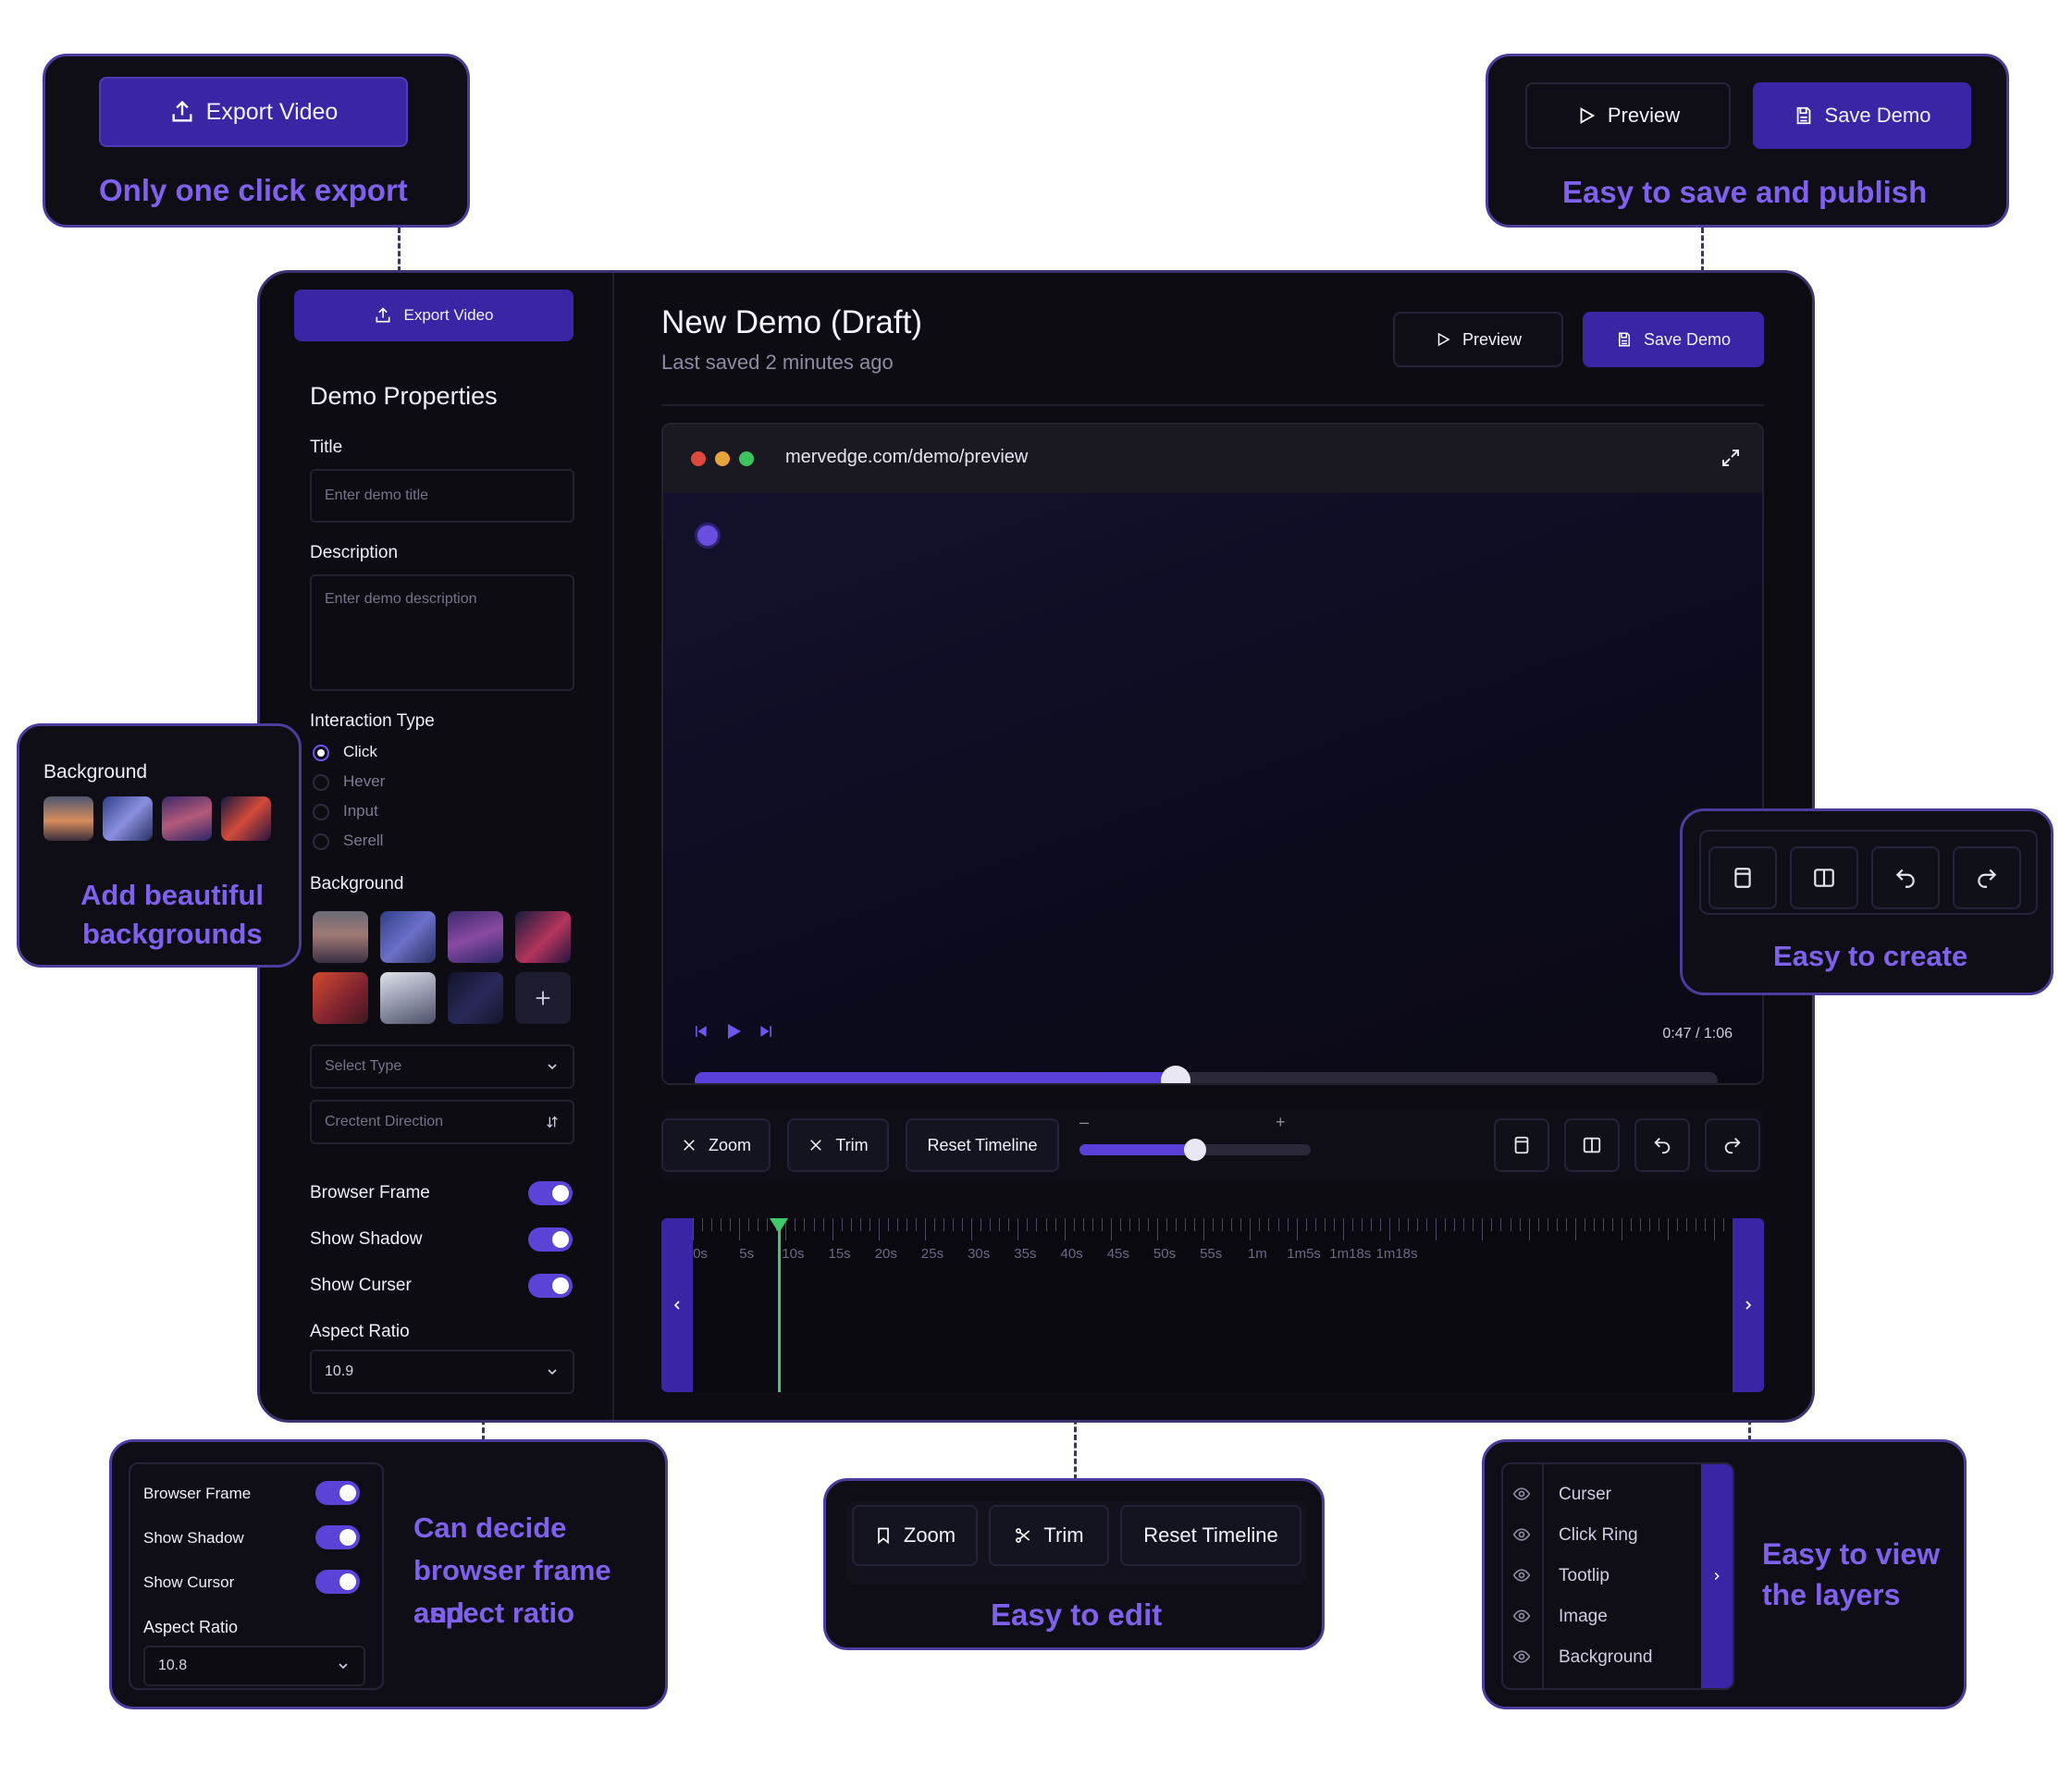 The height and width of the screenshot is (1776, 2072). Describe the element at coordinates (551, 1193) in the screenshot. I see `toggle-browser-frame` at that location.